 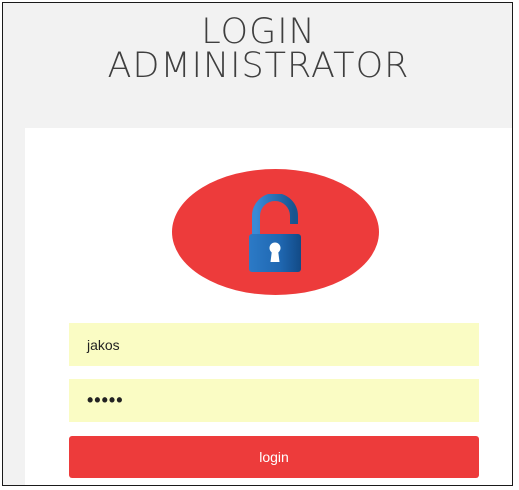 What do you see at coordinates (274, 344) in the screenshot?
I see `username-field: jakos` at bounding box center [274, 344].